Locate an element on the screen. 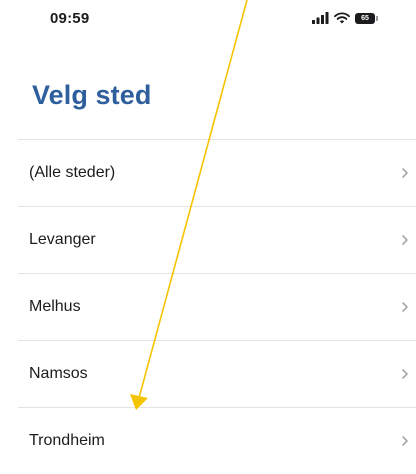 The height and width of the screenshot is (474, 416). status-icons: 65 is located at coordinates (345, 18).